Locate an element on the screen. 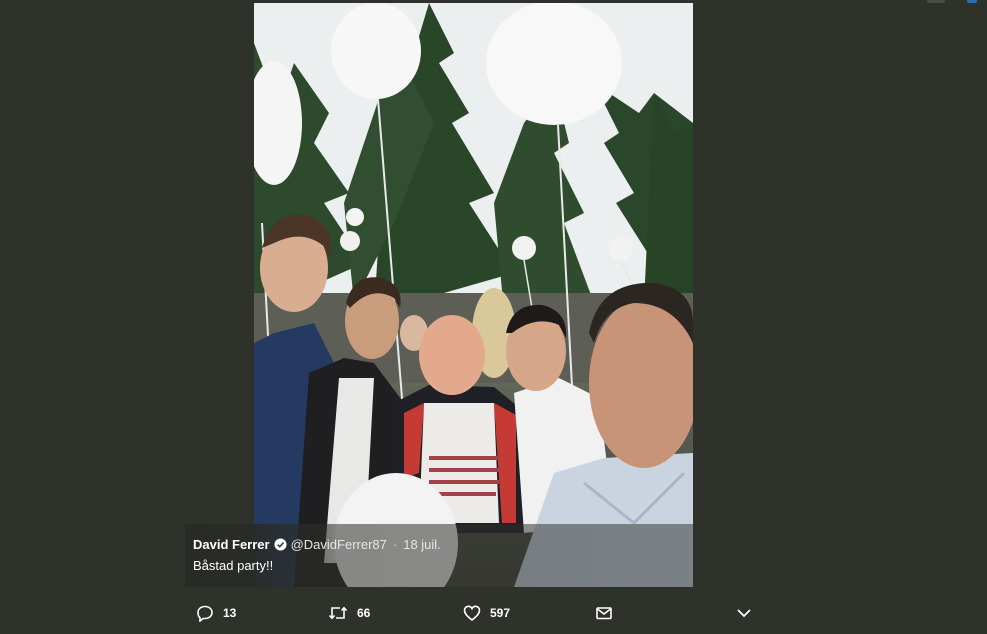 This screenshot has height=634, width=987. reply-button: 13 is located at coordinates (216, 613).